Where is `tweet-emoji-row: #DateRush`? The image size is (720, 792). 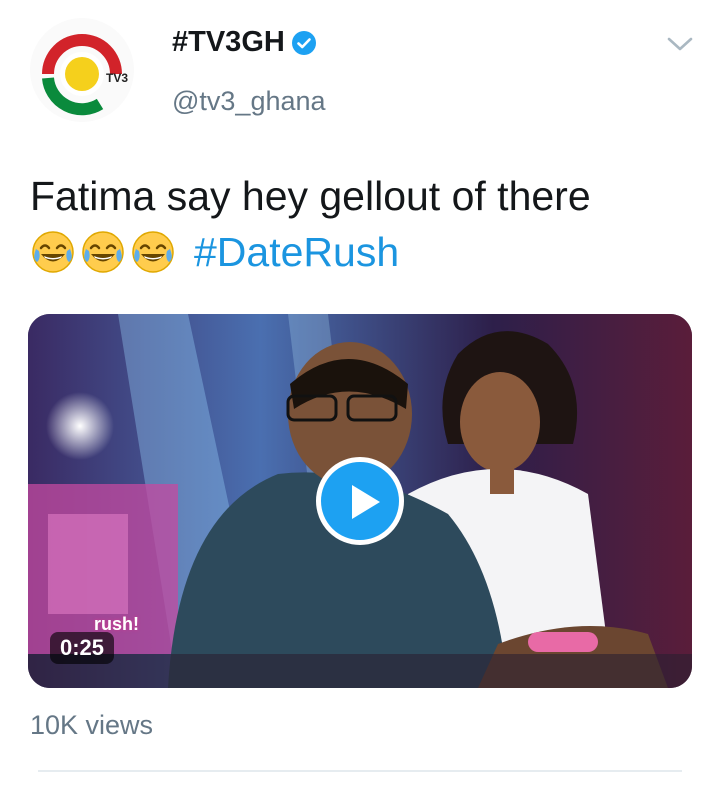 tweet-emoji-row: #DateRush is located at coordinates (360, 252).